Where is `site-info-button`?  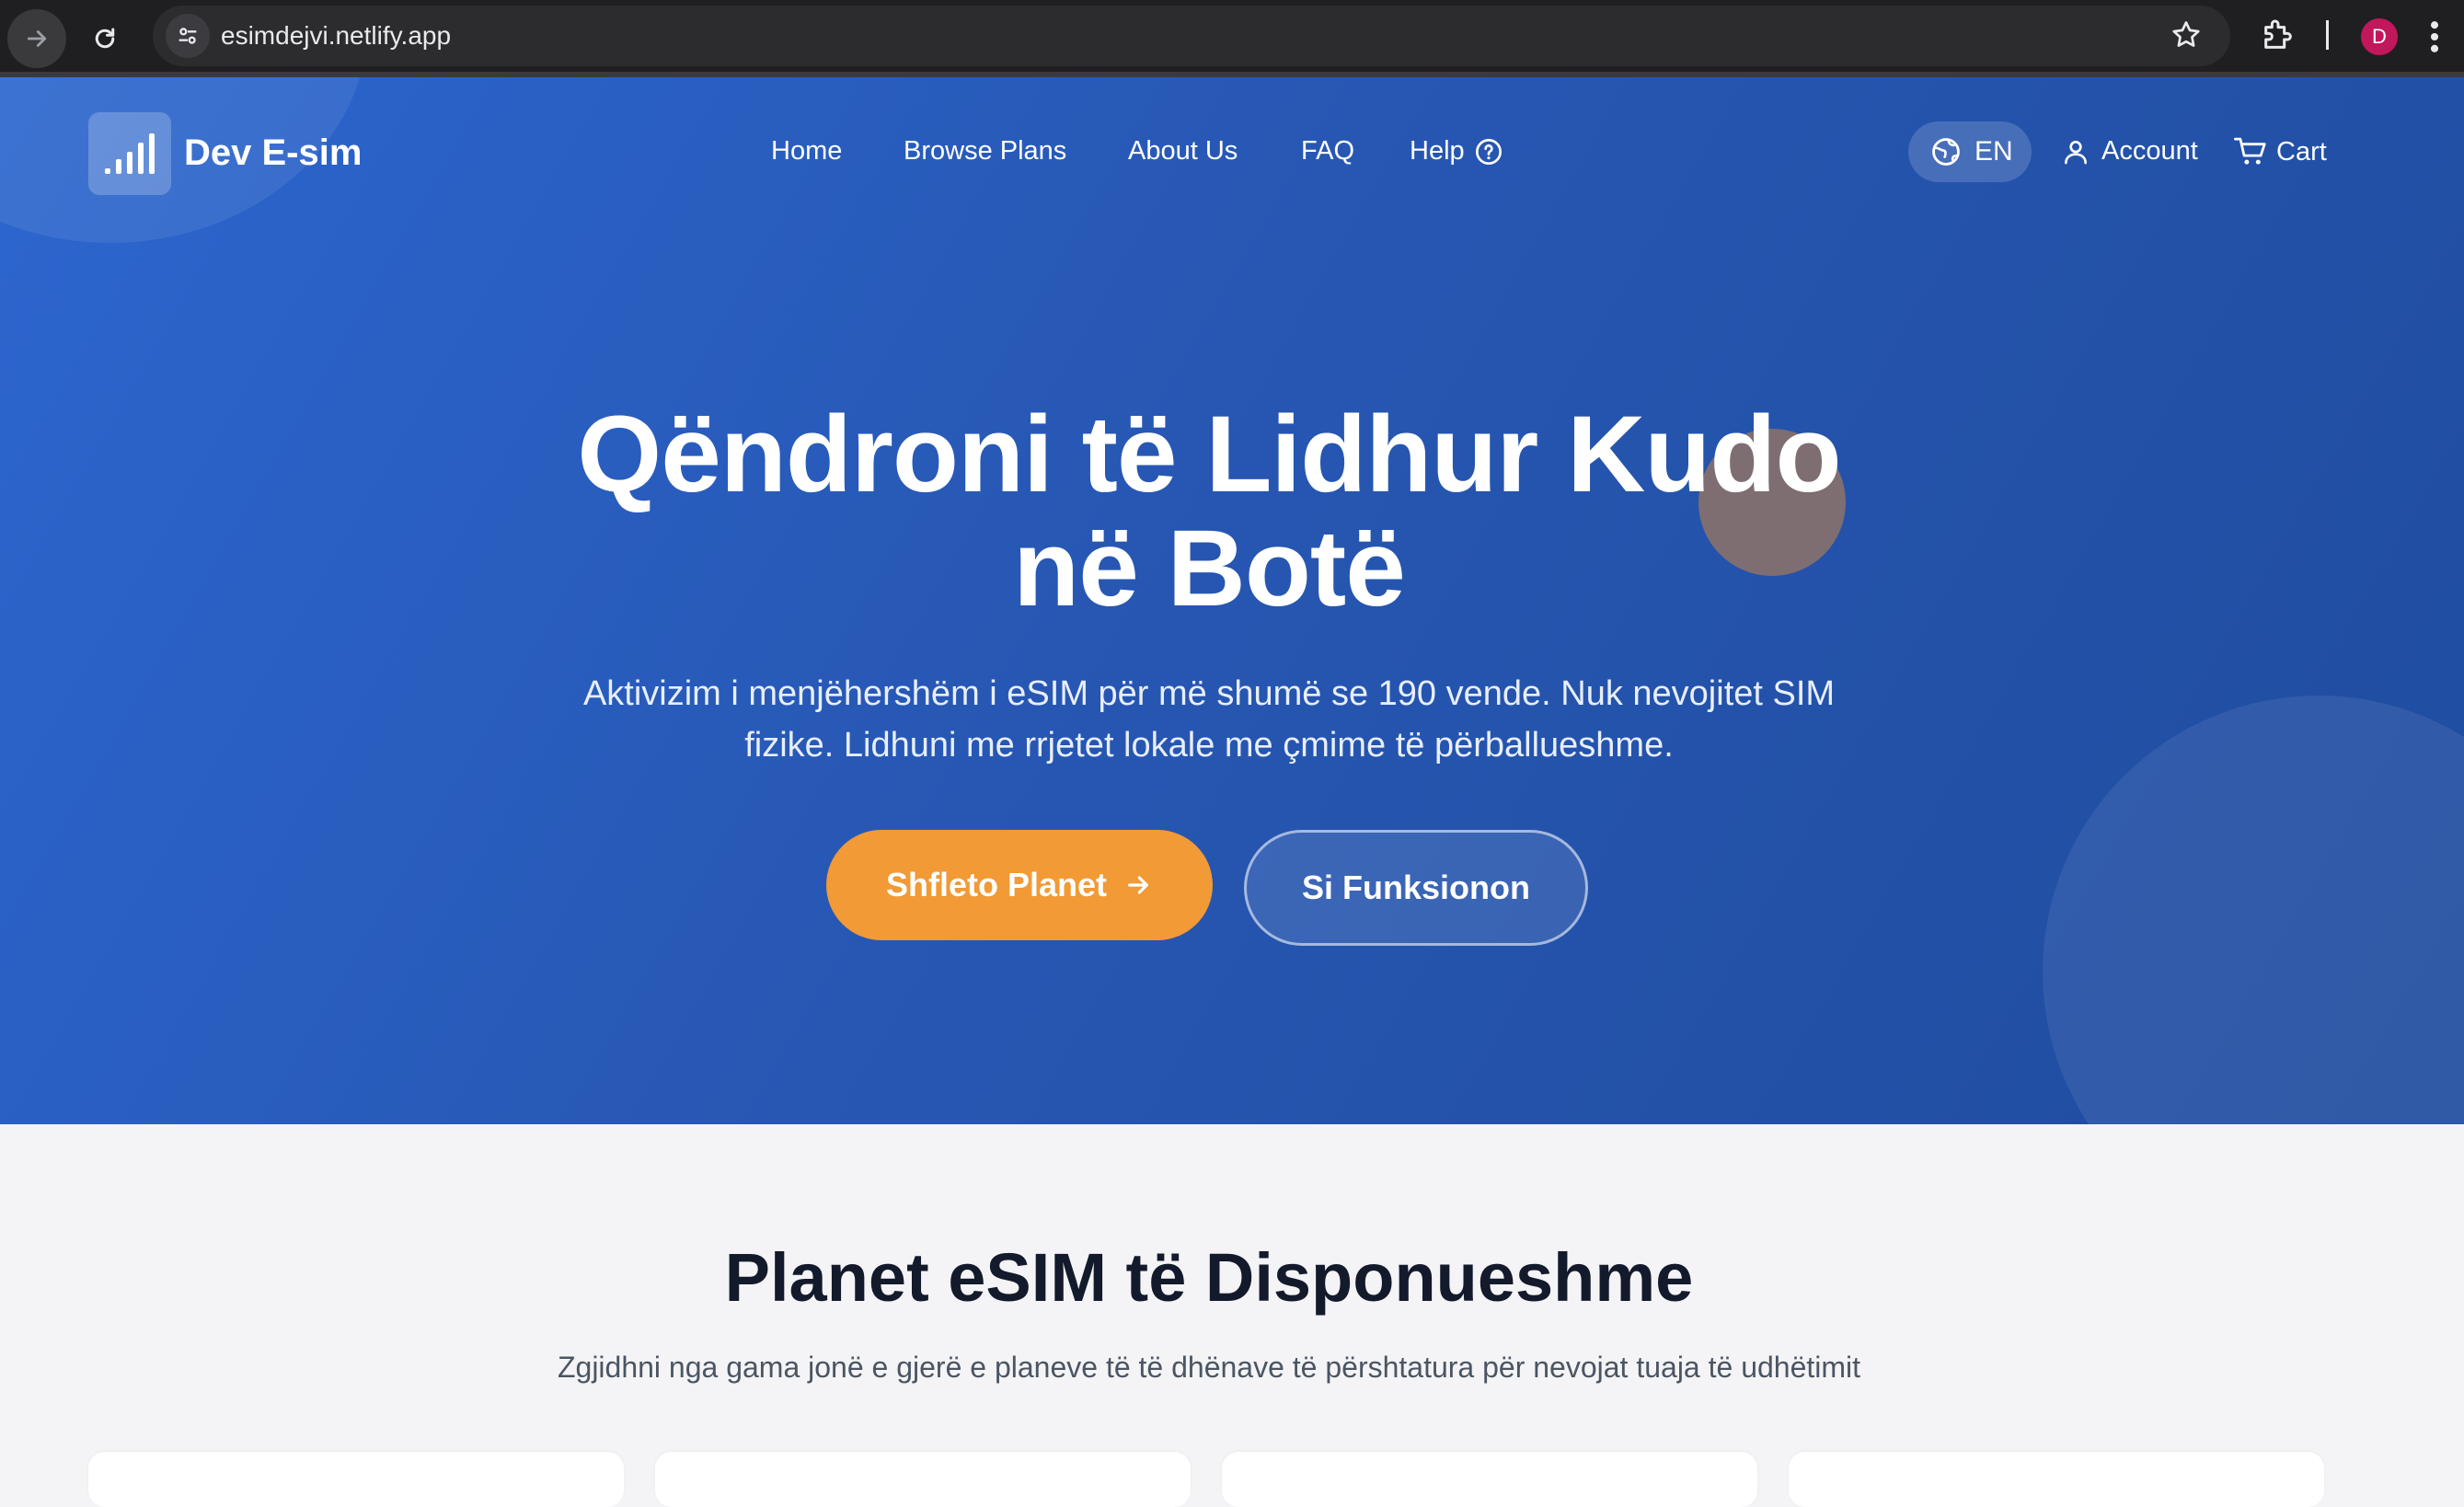
site-info-button is located at coordinates (188, 36).